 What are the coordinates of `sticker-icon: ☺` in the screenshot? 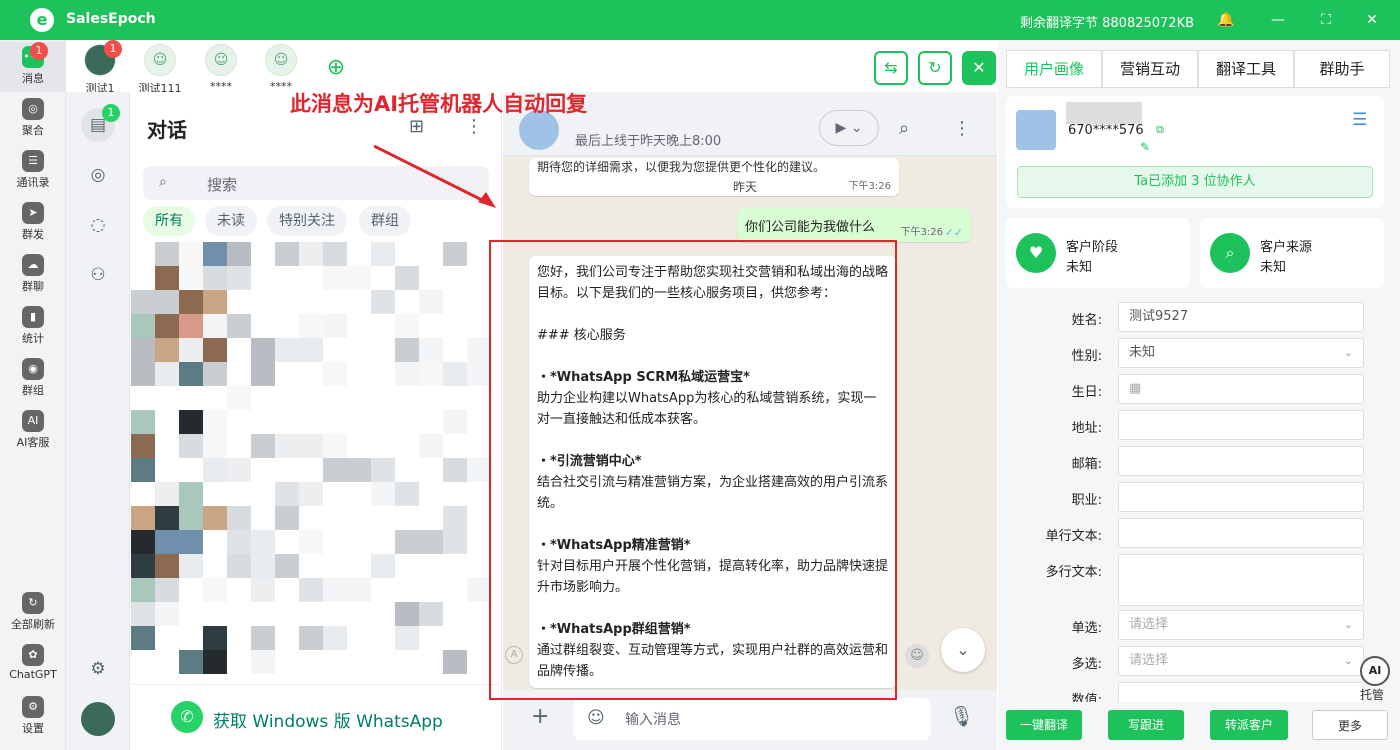 It's located at (596, 718).